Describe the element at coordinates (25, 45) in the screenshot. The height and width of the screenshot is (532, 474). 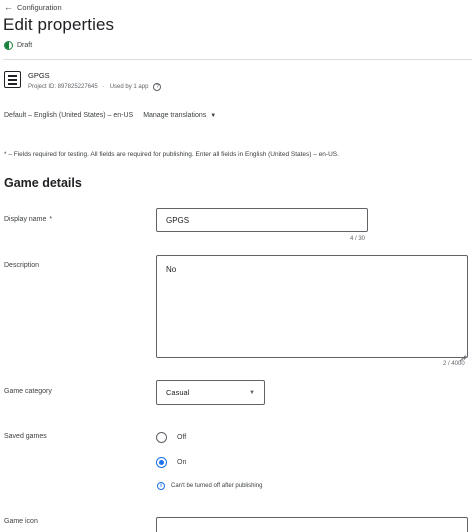
I see `status-label: Draft` at that location.